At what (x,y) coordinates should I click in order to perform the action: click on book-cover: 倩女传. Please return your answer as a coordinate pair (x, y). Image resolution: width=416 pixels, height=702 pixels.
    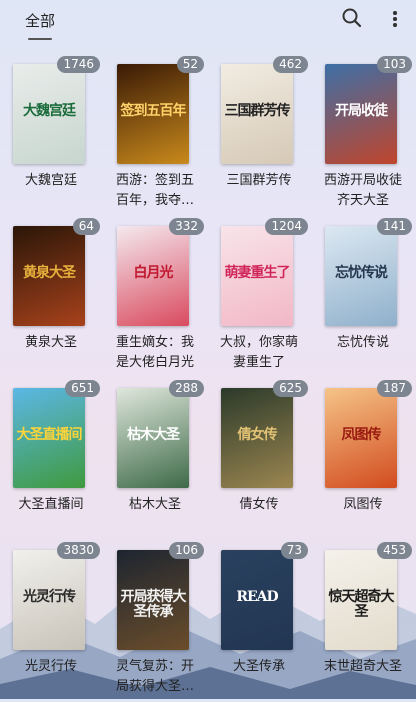
    Looking at the image, I should click on (257, 438).